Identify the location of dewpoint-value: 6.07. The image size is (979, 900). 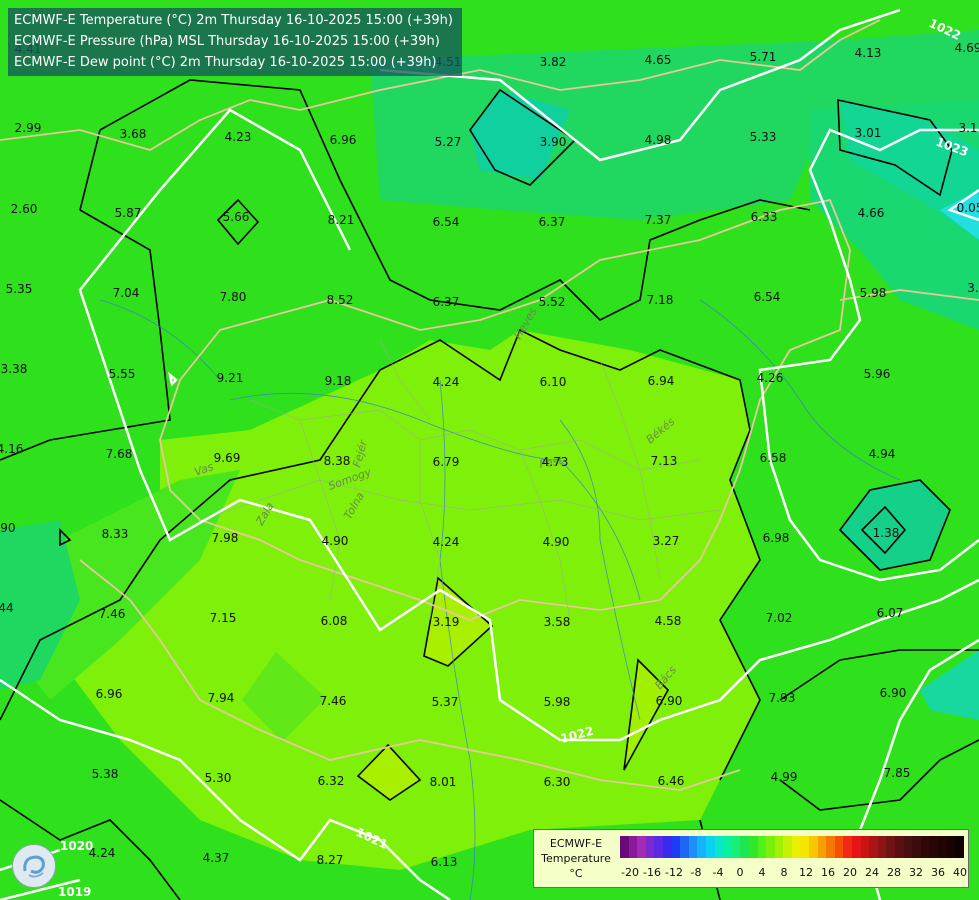
(890, 613).